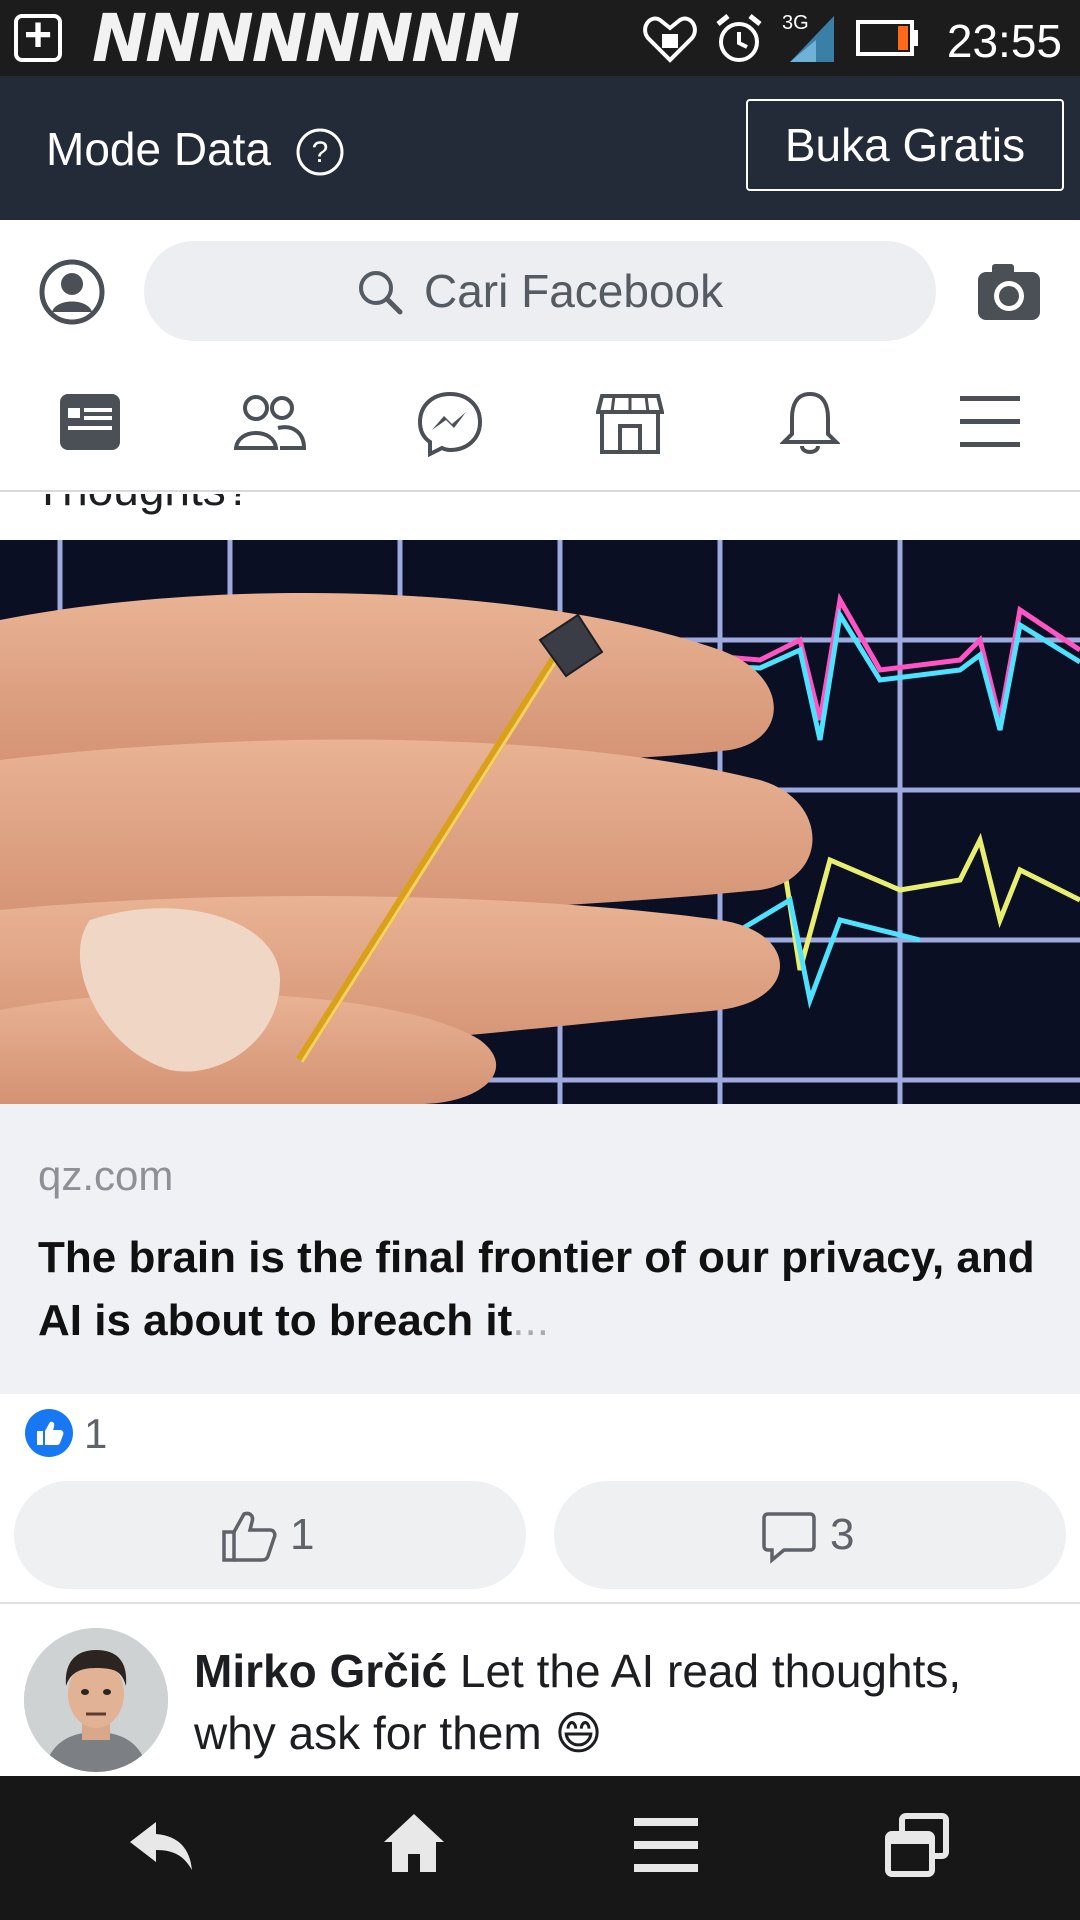  I want to click on profile-icon, so click(72, 292).